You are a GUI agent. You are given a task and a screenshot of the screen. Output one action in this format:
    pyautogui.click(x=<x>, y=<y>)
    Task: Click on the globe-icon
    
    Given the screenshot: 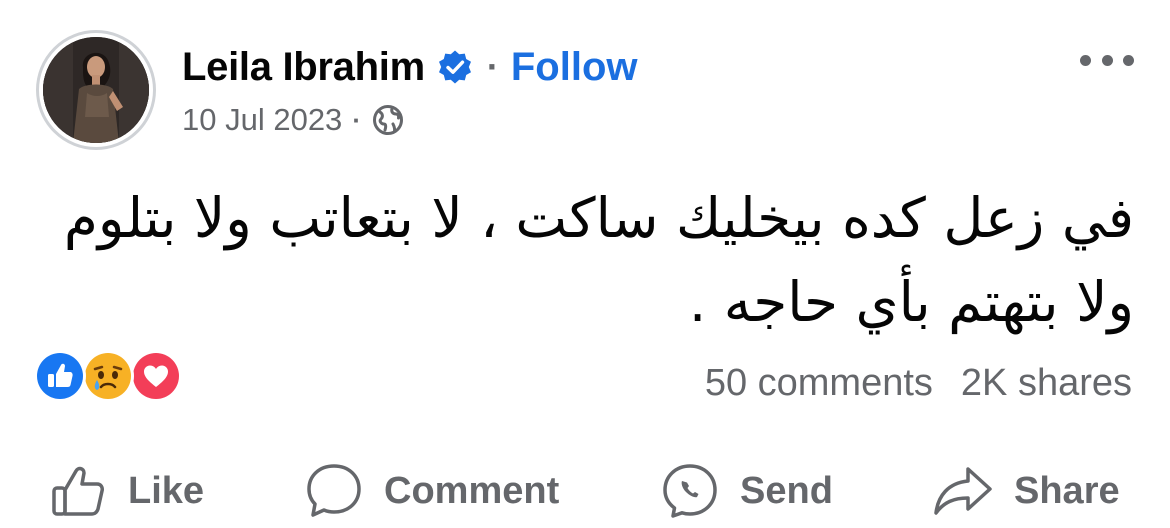 What is the action you would take?
    pyautogui.click(x=388, y=120)
    